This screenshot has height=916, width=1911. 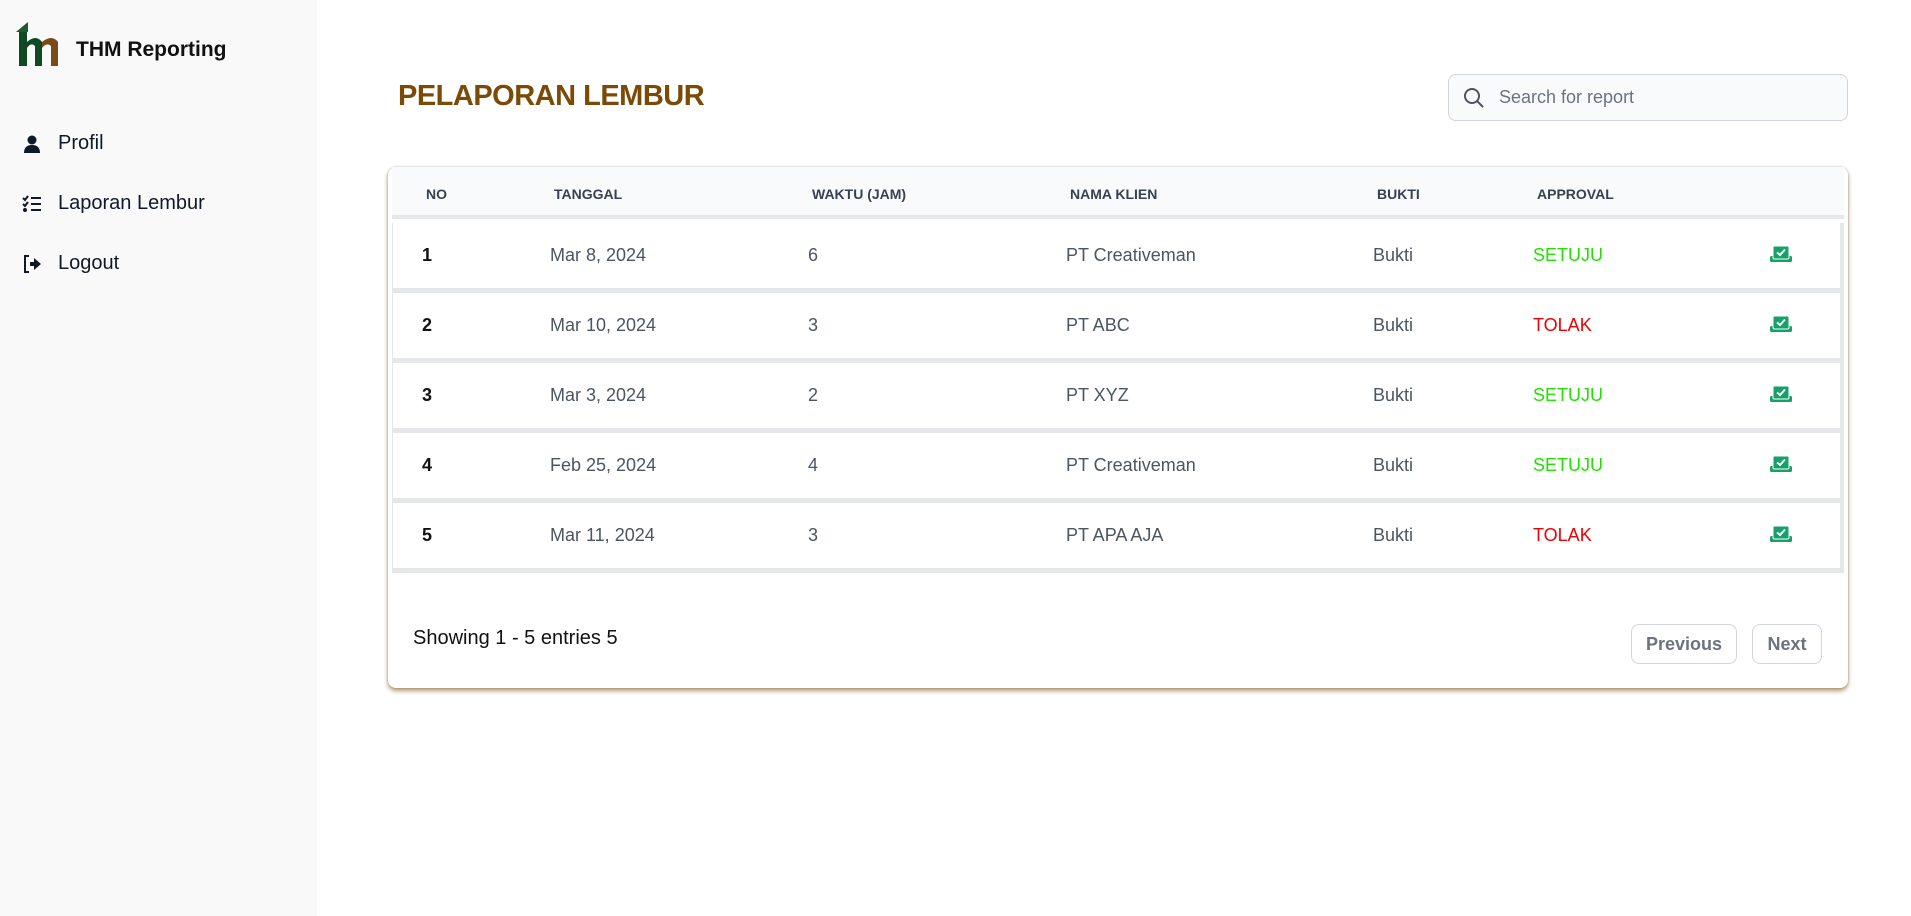 What do you see at coordinates (588, 194) in the screenshot?
I see `column-header-tanggal: TANGGAL` at bounding box center [588, 194].